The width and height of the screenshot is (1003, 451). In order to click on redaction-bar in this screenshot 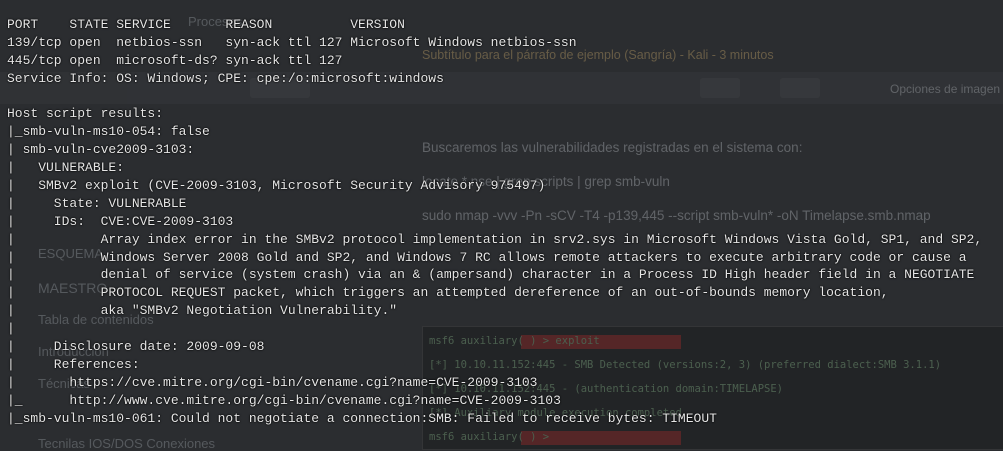, I will do `click(601, 438)`.